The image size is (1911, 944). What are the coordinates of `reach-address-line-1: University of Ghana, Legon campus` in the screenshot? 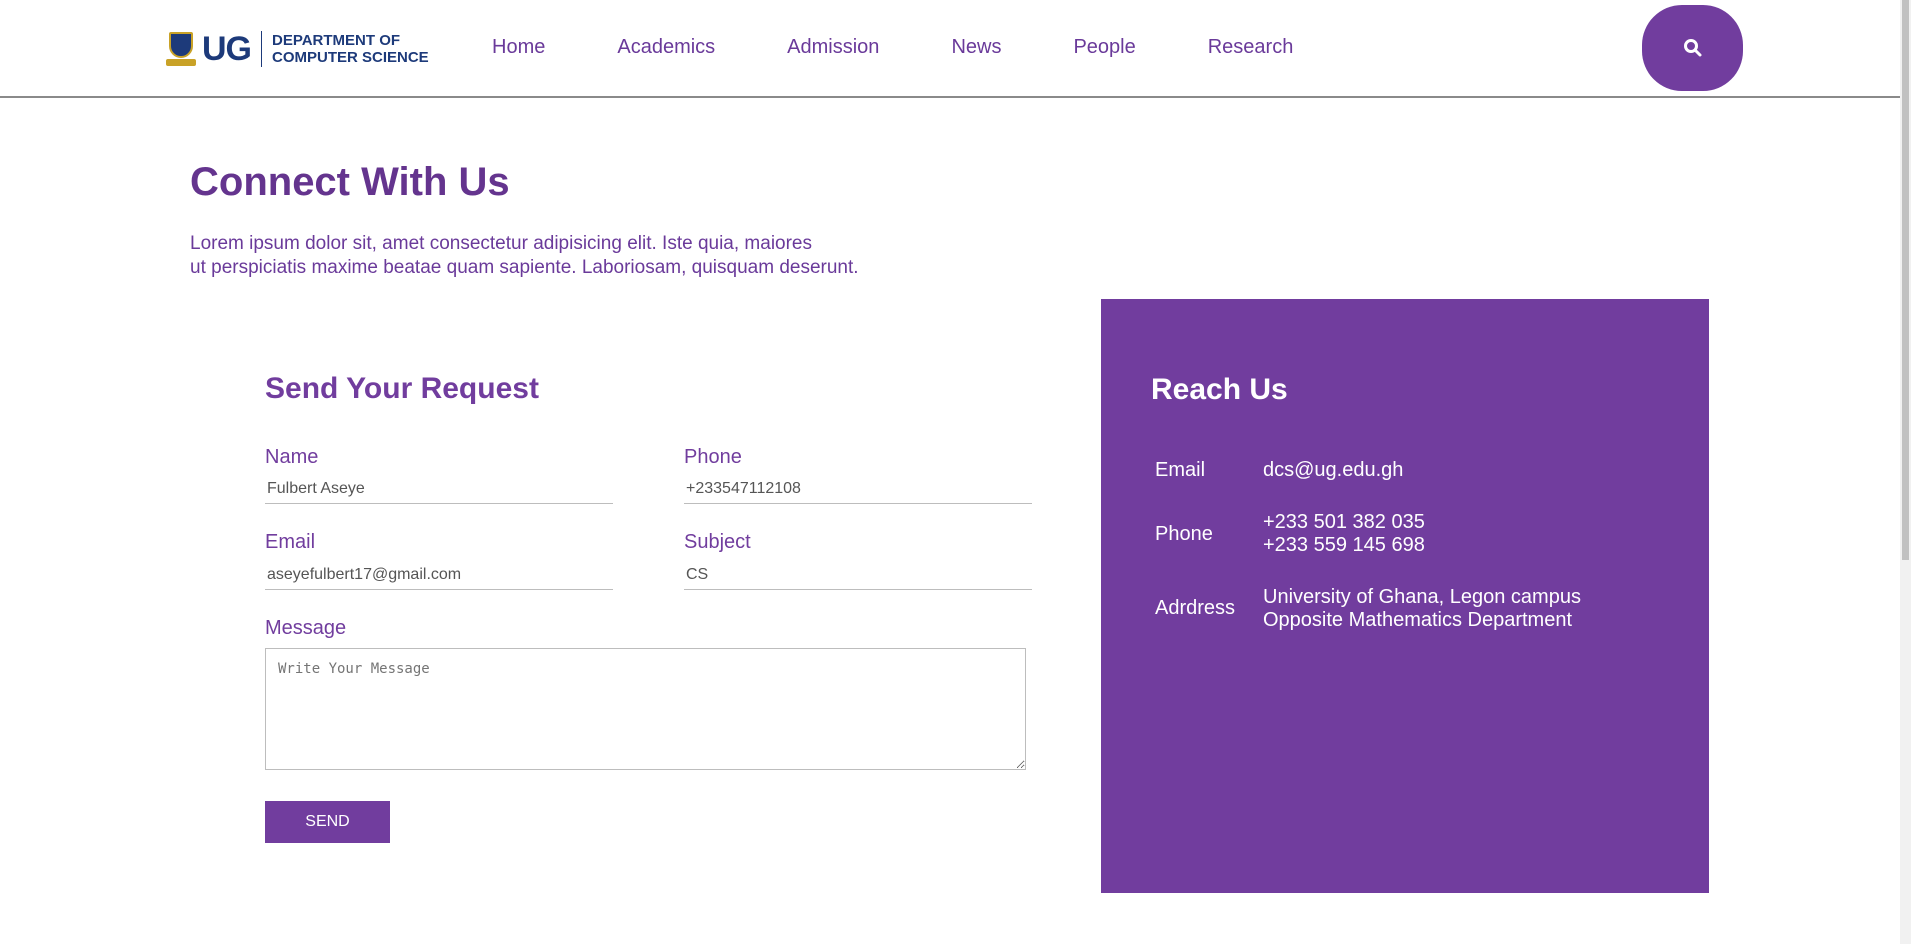 It's located at (1422, 597).